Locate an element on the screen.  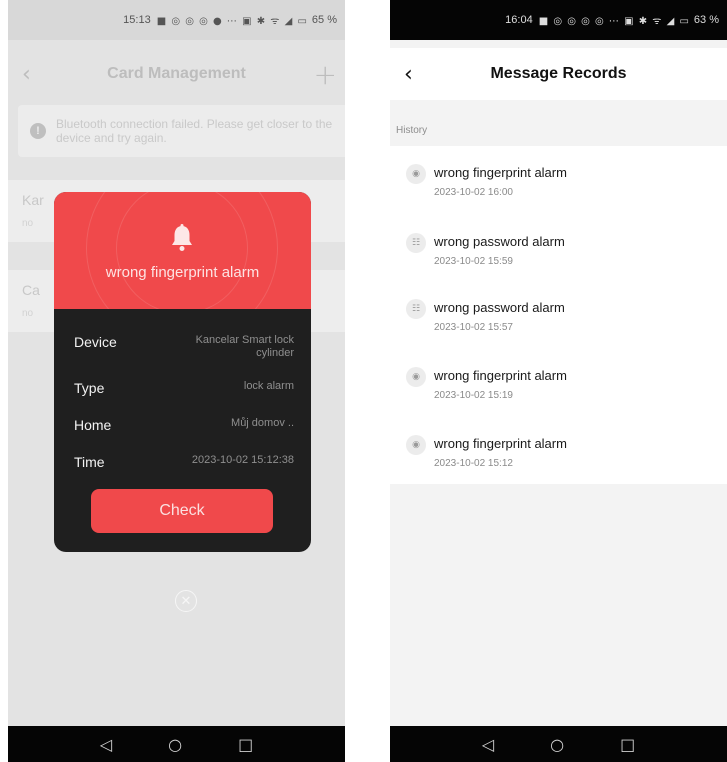
status-icons: ■ ◎ ◎ ◎ ● ⋯ ▣ ✱ ᯤ ◢ ▭ is located at coordinates (232, 21).